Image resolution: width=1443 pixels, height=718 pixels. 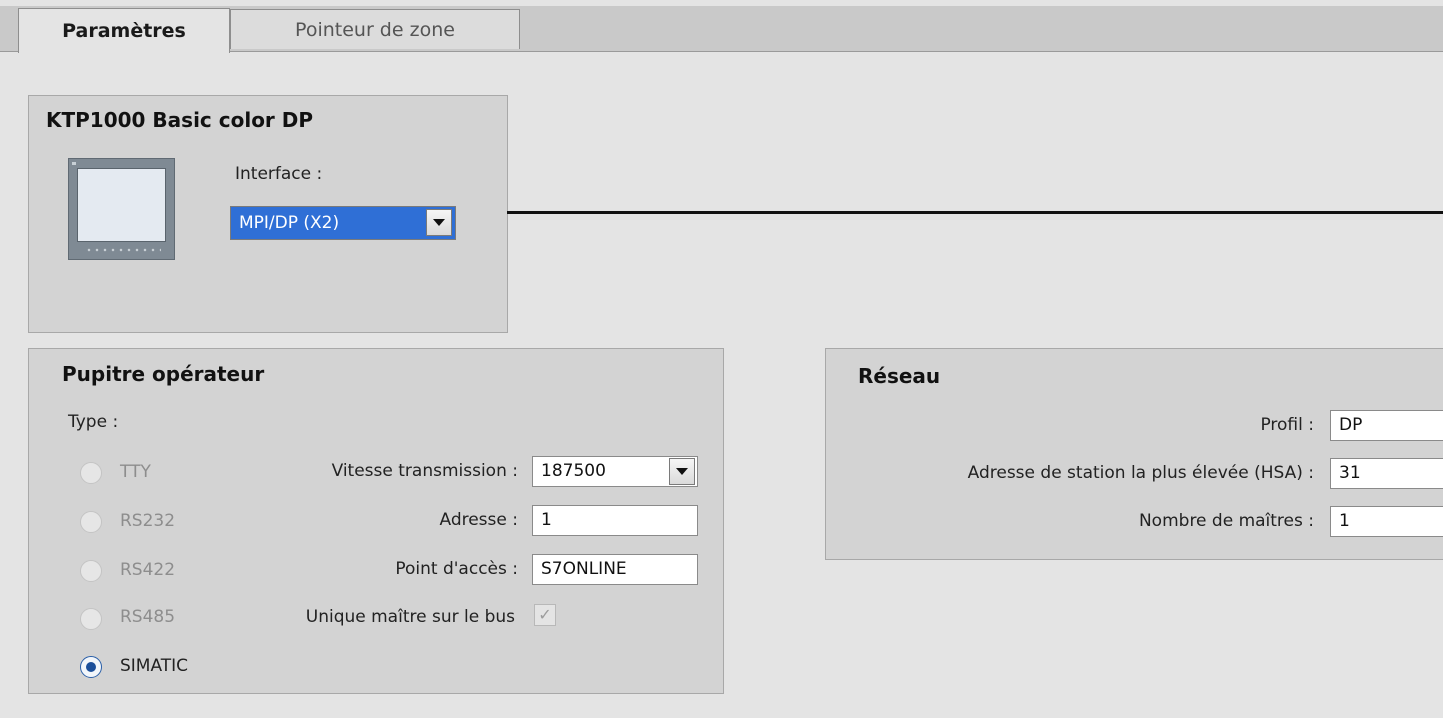 What do you see at coordinates (121, 205) in the screenshot?
I see `device-screen` at bounding box center [121, 205].